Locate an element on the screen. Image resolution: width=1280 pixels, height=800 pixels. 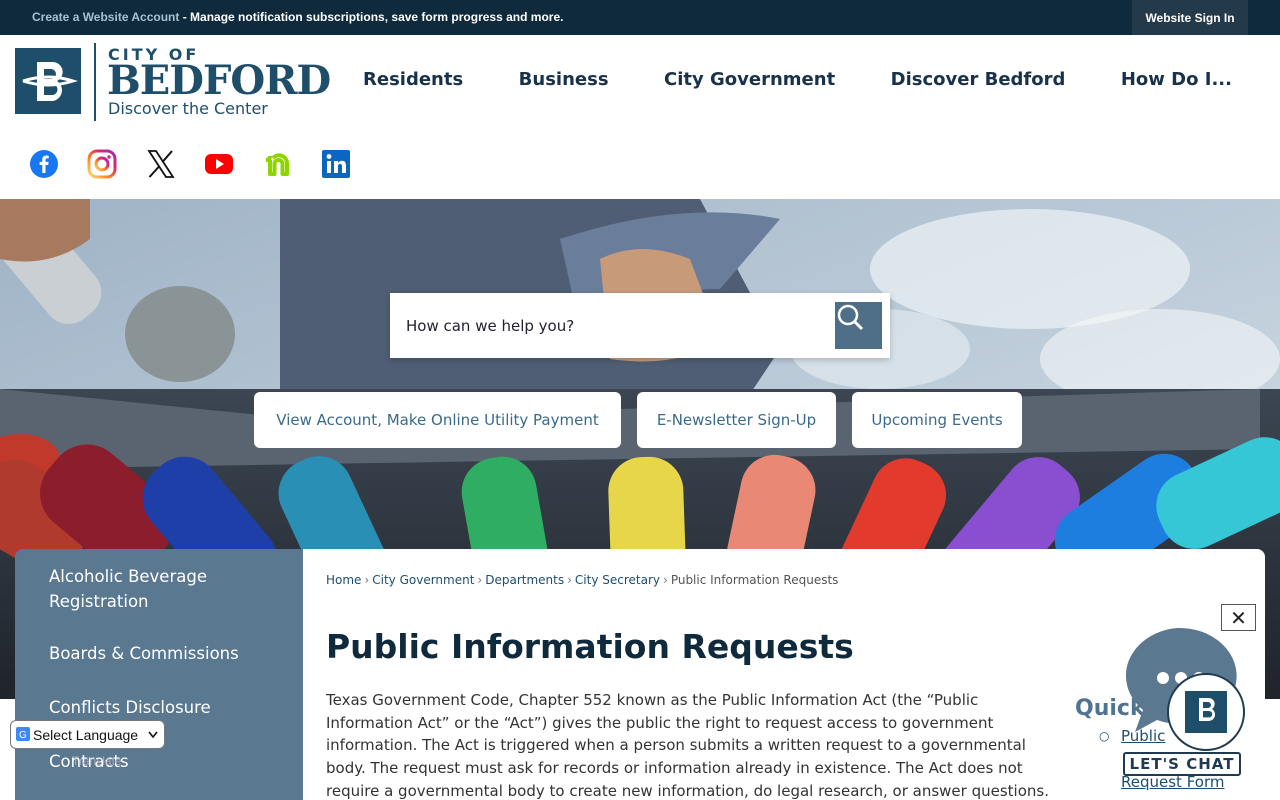
linkedin-icon is located at coordinates (350, 164).